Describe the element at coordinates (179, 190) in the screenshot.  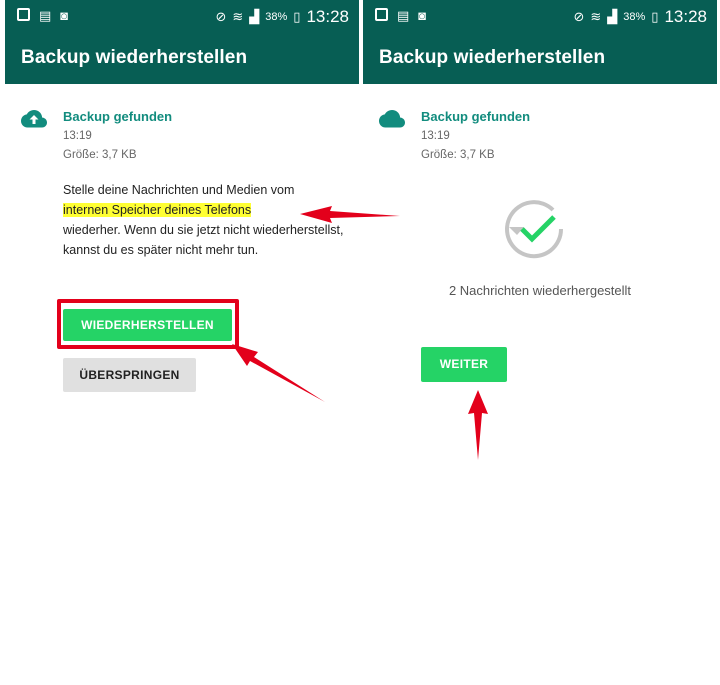
I see `description-part1: Stelle deine Nachrichten und Medien vom` at that location.